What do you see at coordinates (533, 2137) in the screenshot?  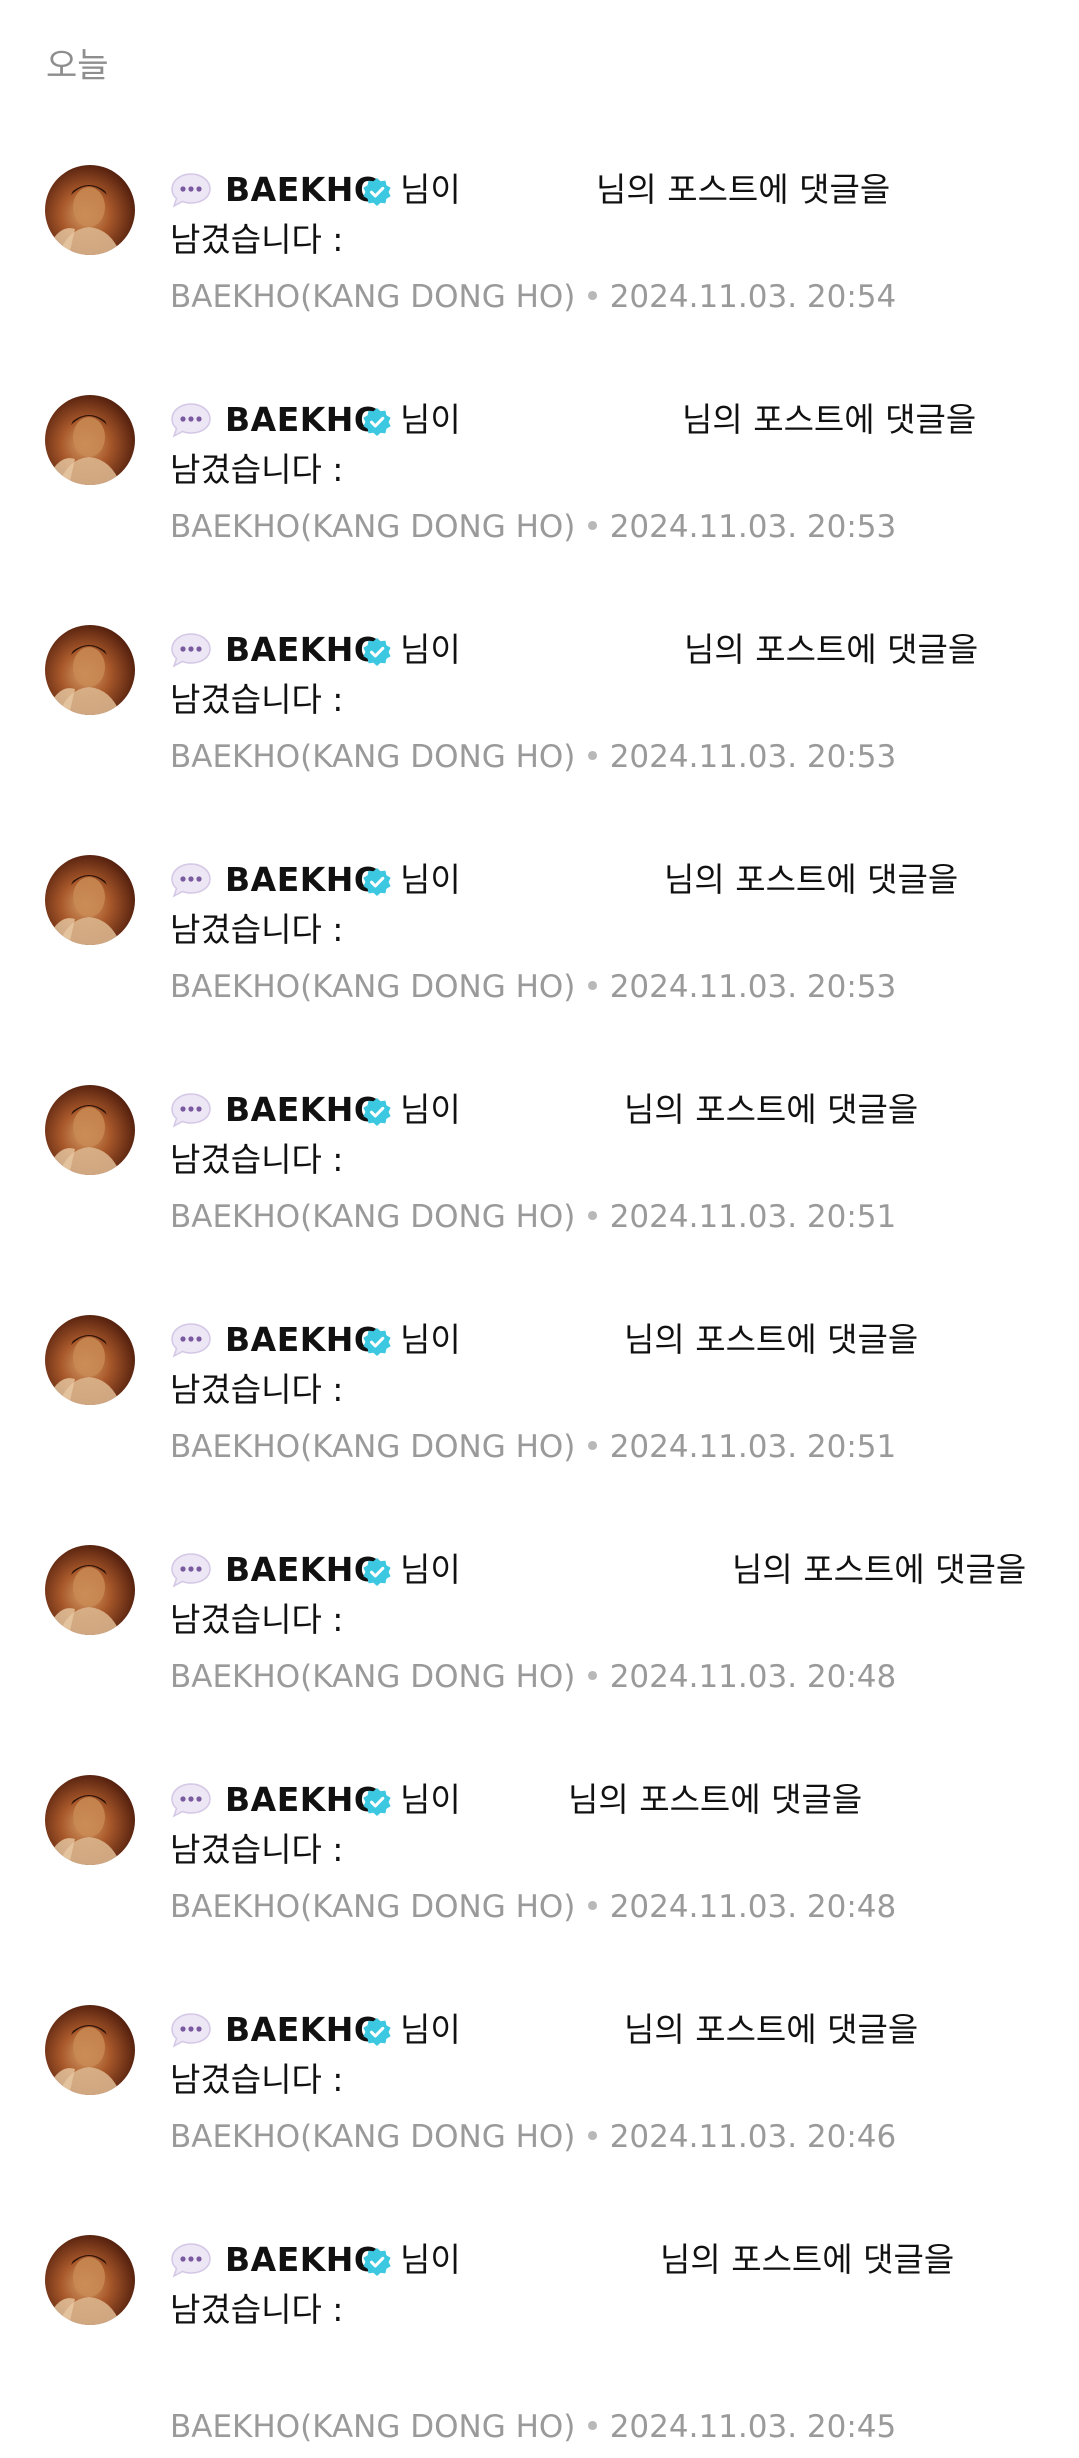 I see `notification-meta: BAEKHO(KANG DONG HO) • 2024.11.03. 20:46` at bounding box center [533, 2137].